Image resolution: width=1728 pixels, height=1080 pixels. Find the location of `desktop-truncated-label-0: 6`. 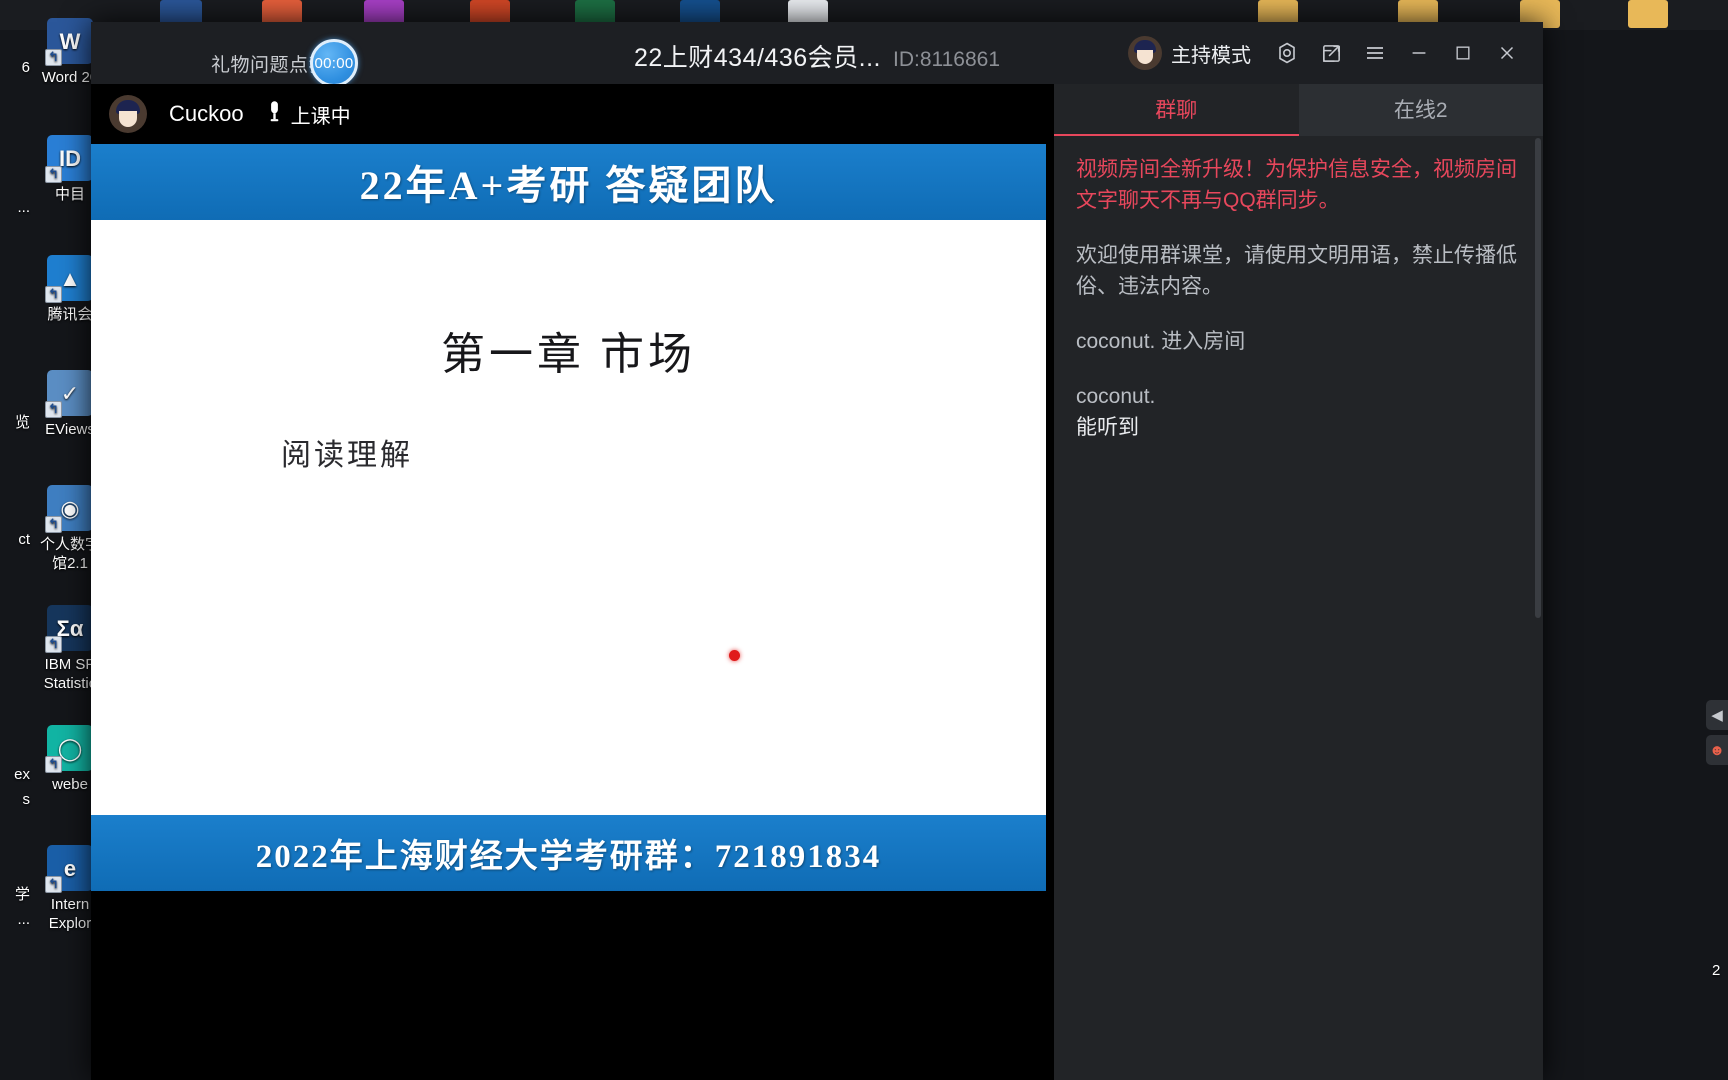

desktop-truncated-label-0: 6 is located at coordinates (25, 67).